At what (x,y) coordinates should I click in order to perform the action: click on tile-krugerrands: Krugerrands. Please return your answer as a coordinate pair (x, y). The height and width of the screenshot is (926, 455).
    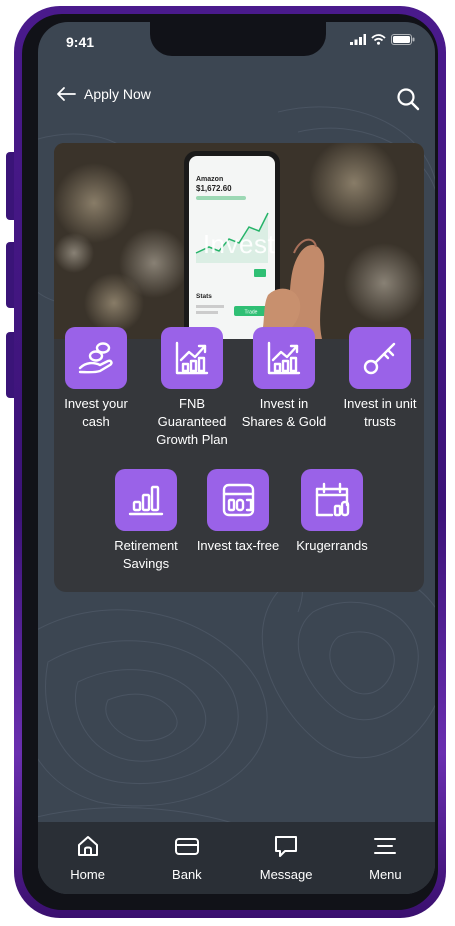
    Looking at the image, I should click on (332, 512).